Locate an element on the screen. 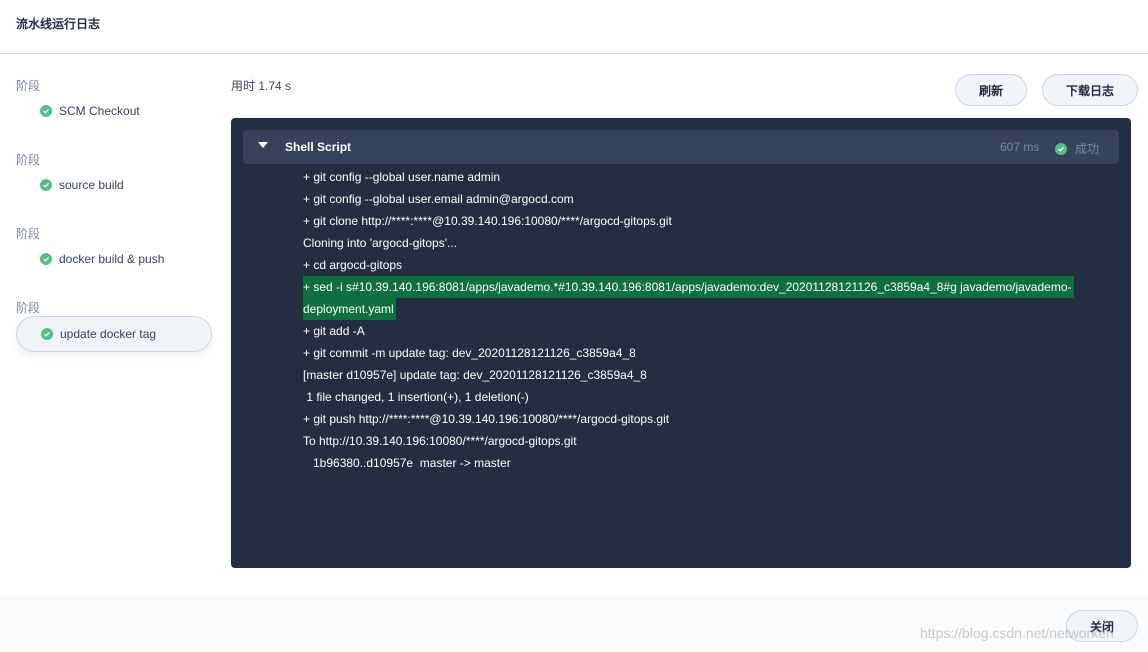 This screenshot has width=1148, height=652. watermark: https://blog.csdn.net/networken is located at coordinates (1017, 633).